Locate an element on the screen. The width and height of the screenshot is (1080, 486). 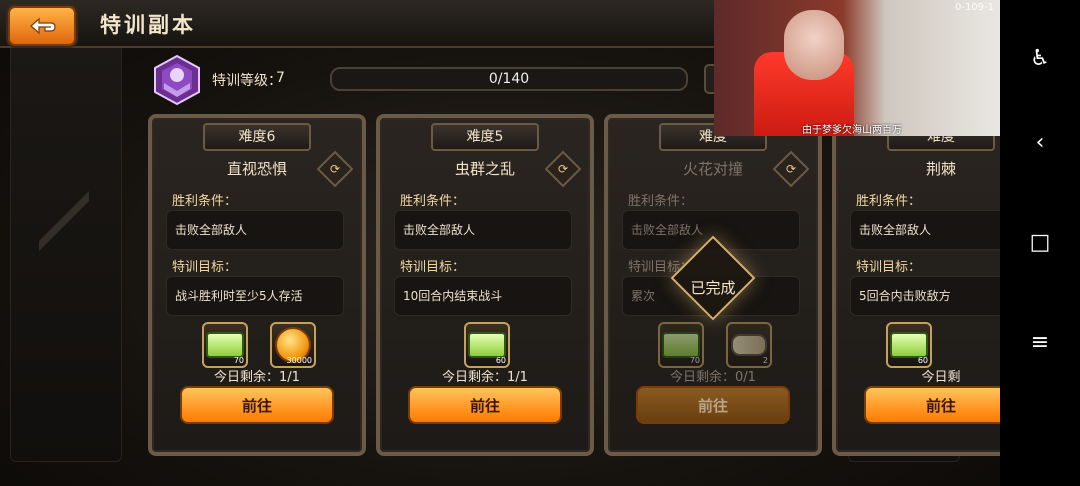
remaining-attempts: 今日剩 is located at coordinates (941, 377).